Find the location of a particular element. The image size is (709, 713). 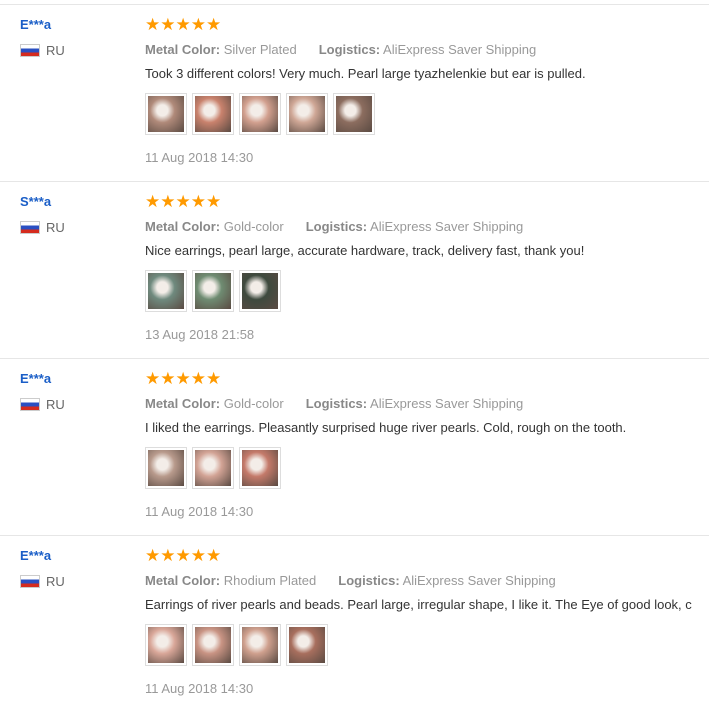

reviewer-name: S***a is located at coordinates (35, 201).